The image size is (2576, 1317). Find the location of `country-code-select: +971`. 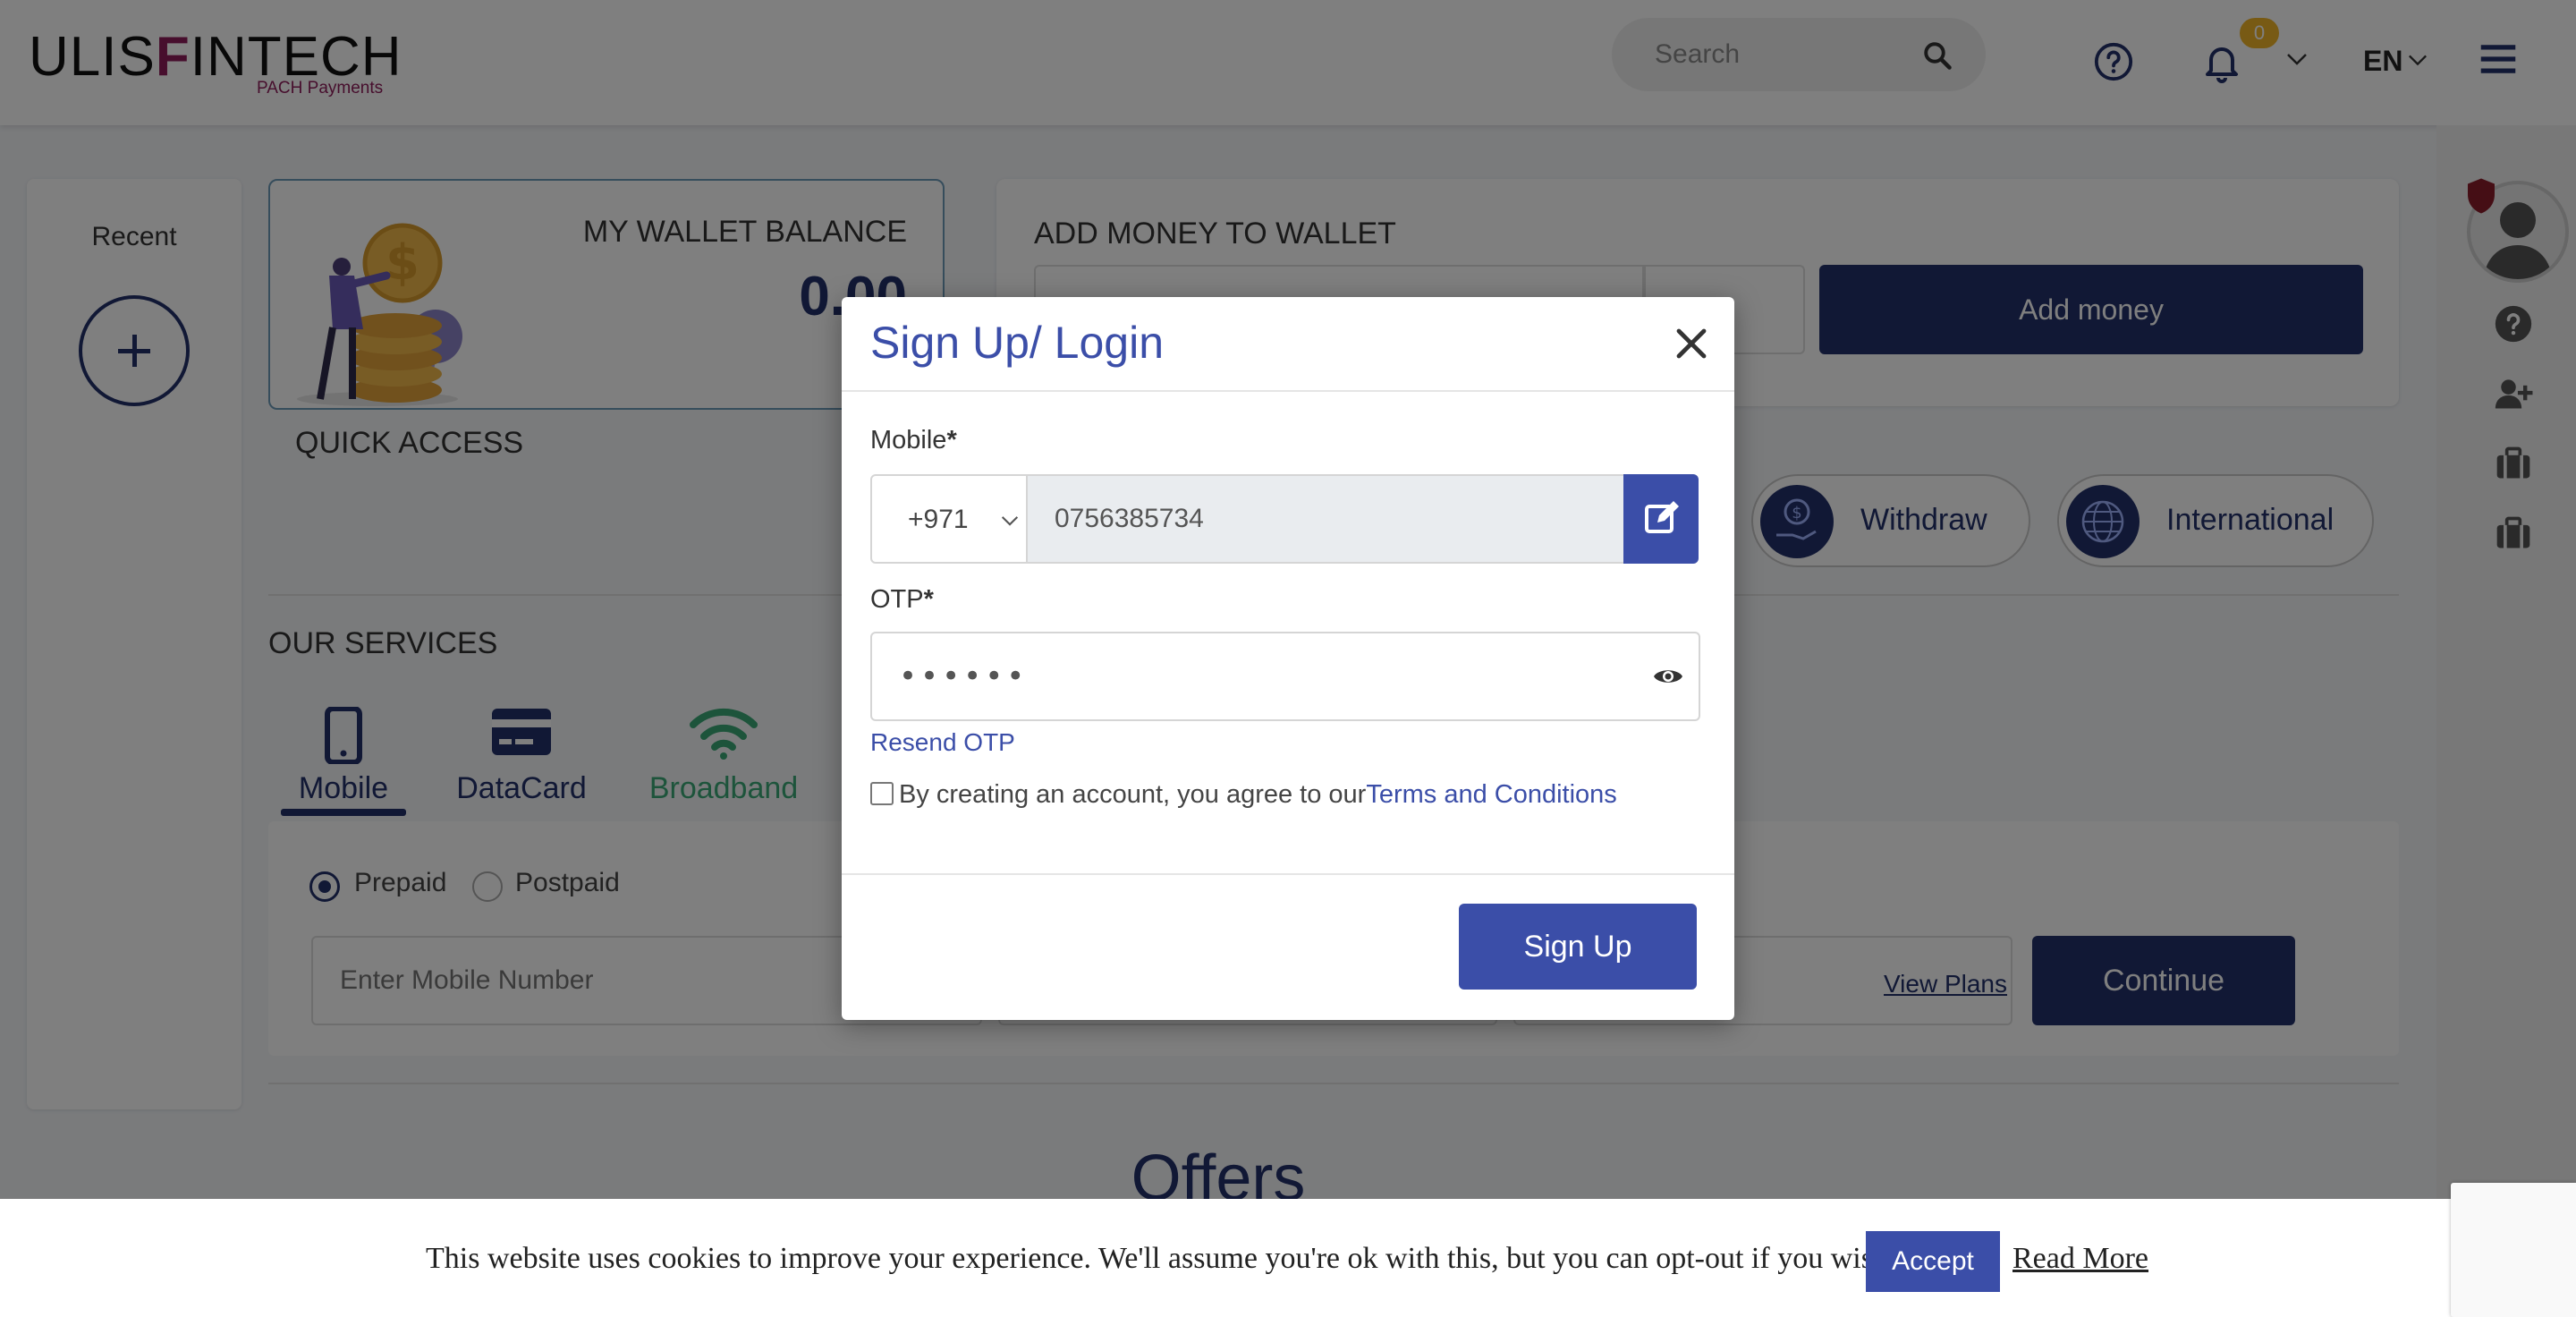

country-code-select: +971 is located at coordinates (949, 519).